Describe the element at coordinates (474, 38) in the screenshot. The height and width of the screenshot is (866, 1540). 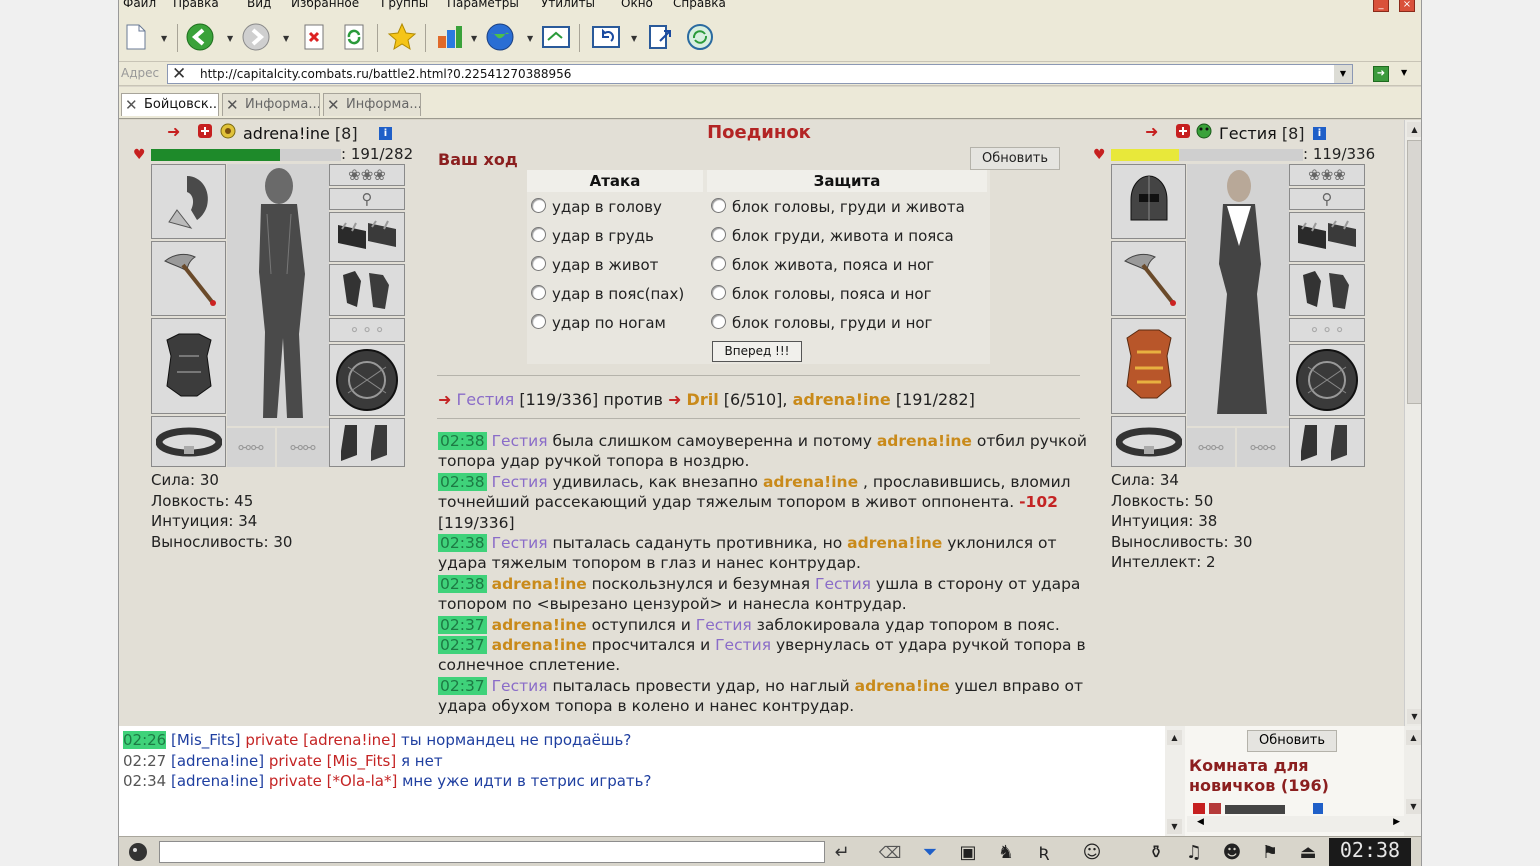
I see `groups-dropdown-icon: ▼` at that location.